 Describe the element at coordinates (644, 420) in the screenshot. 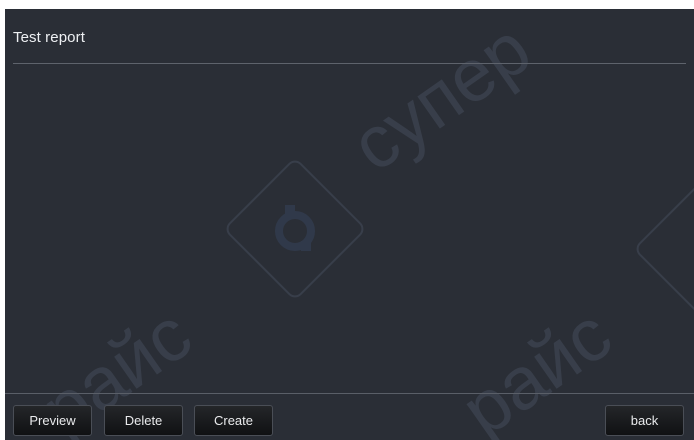

I see `back-button: back` at that location.